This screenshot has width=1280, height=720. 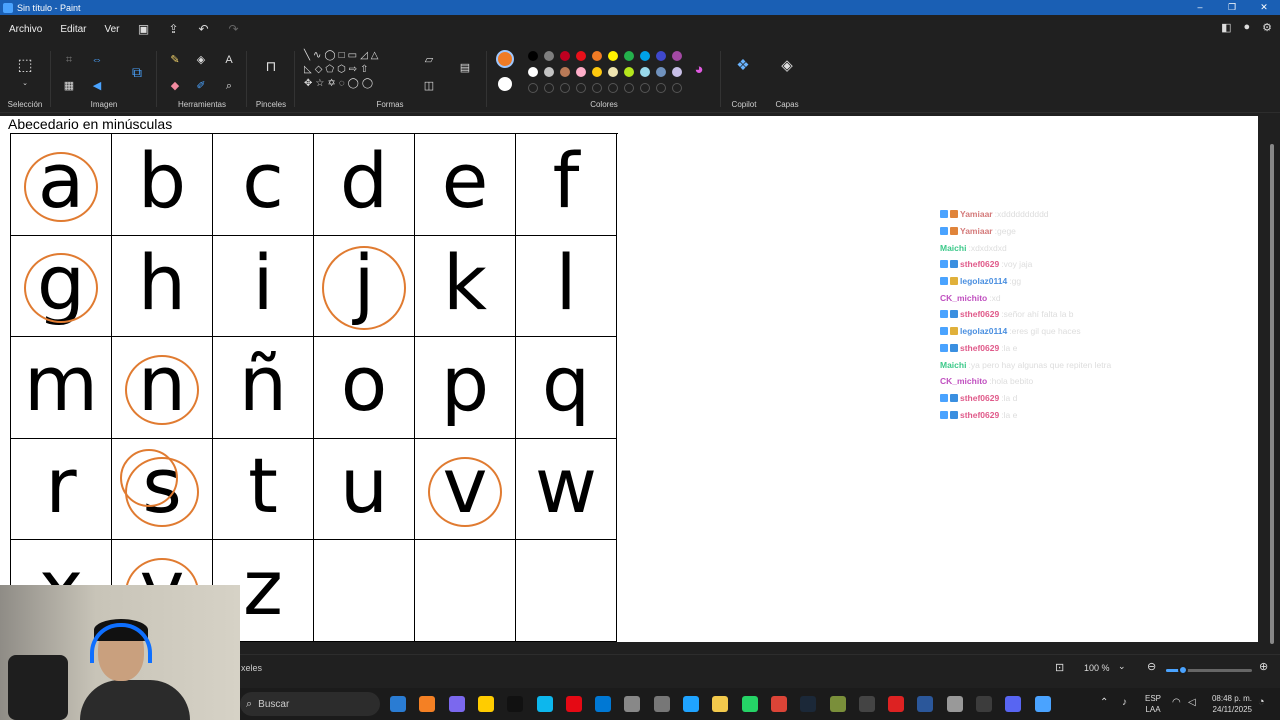 I want to click on redo-icon: ↷, so click(x=234, y=29).